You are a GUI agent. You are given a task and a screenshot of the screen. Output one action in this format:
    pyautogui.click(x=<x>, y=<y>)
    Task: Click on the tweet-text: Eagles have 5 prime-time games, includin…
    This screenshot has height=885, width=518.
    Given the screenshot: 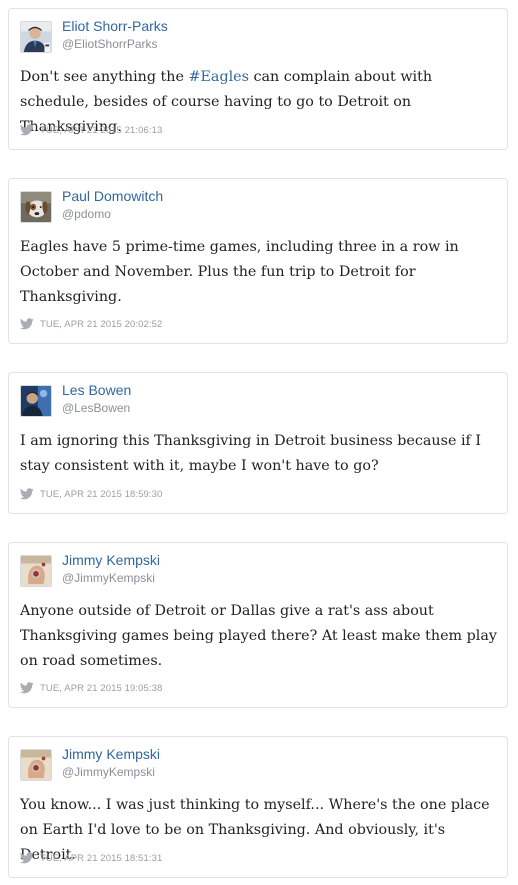 What is the action you would take?
    pyautogui.click(x=239, y=272)
    